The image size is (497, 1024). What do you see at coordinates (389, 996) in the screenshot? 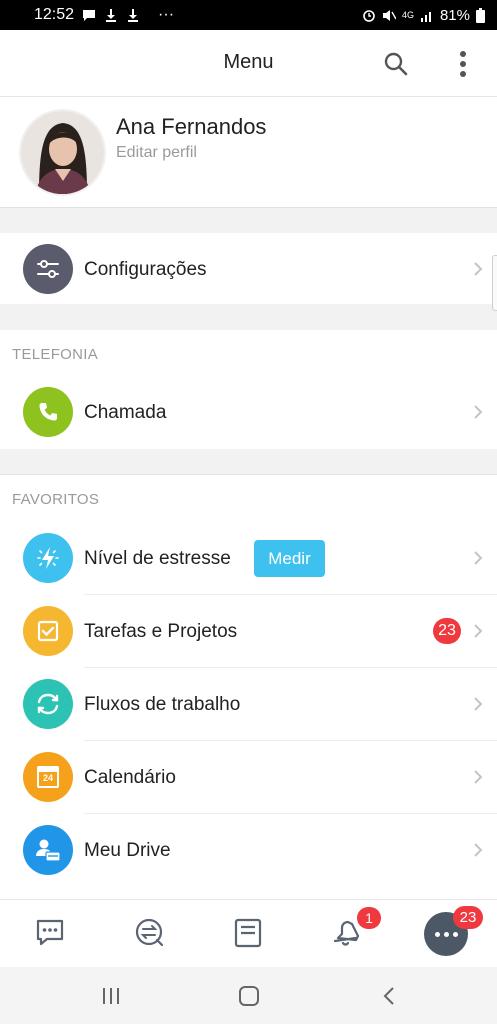
I see `back-icon` at bounding box center [389, 996].